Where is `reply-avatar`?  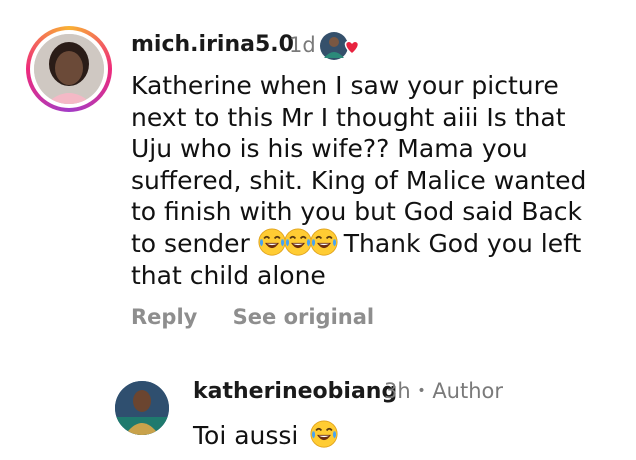
reply-avatar is located at coordinates (142, 408).